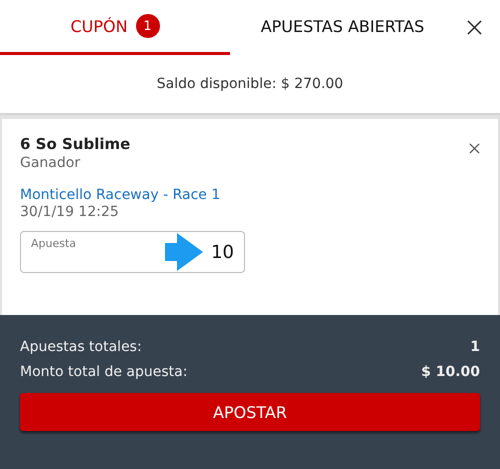  What do you see at coordinates (250, 84) in the screenshot?
I see `balance-text: Saldo disponible: $ 270.00` at bounding box center [250, 84].